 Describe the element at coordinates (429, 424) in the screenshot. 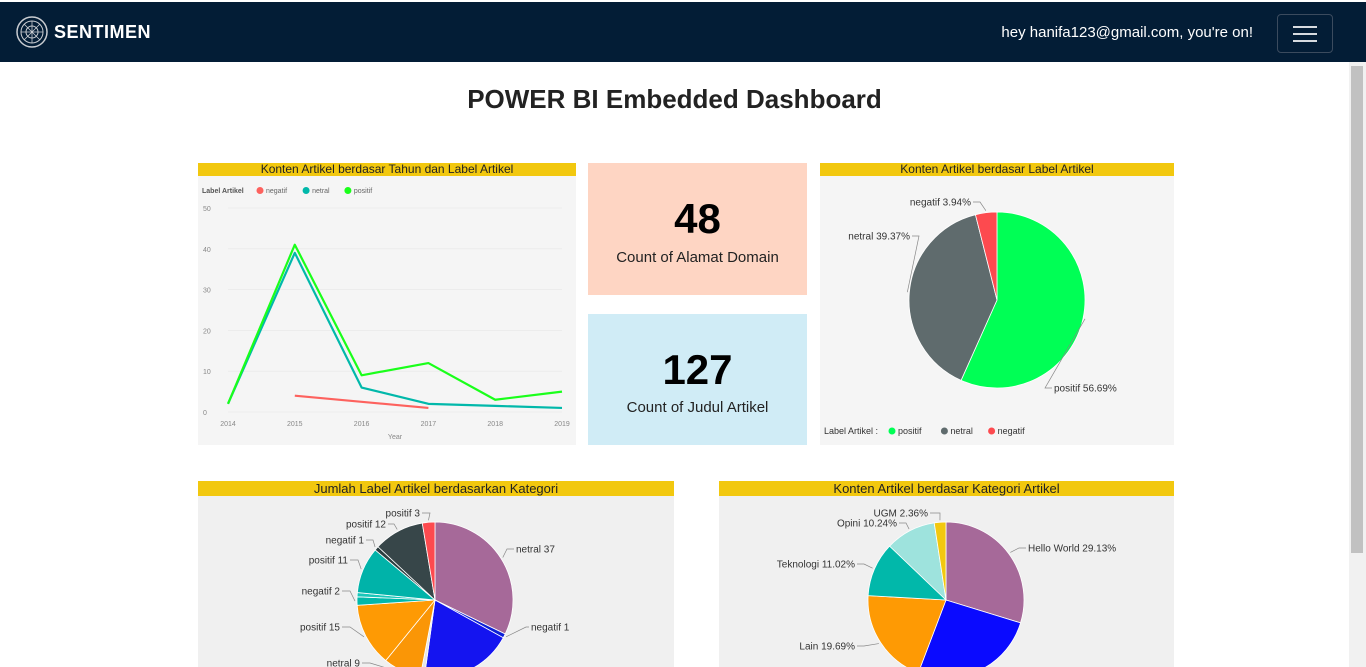

I see `x-tick-label: 2017` at that location.